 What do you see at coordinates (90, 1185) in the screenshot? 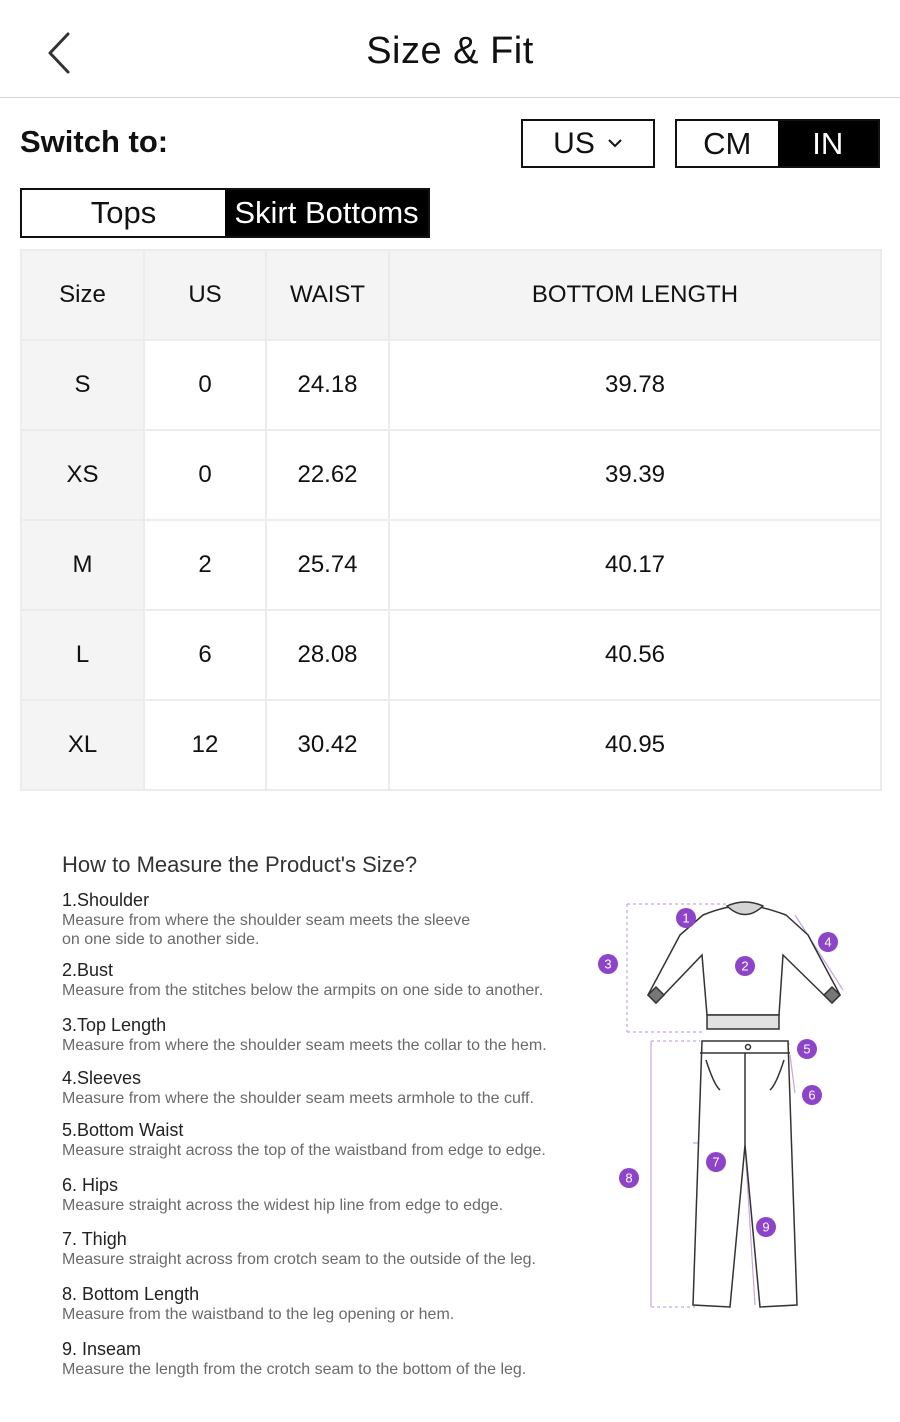
I see `measure-name: 6. Hips` at bounding box center [90, 1185].